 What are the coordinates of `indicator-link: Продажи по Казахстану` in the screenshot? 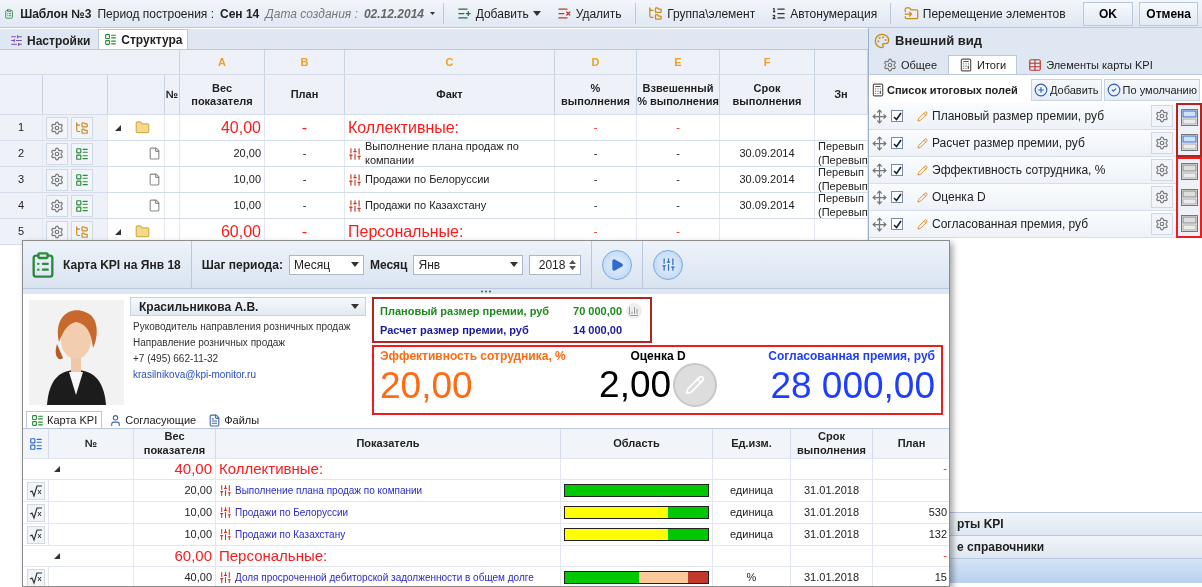 It's located at (290, 534).